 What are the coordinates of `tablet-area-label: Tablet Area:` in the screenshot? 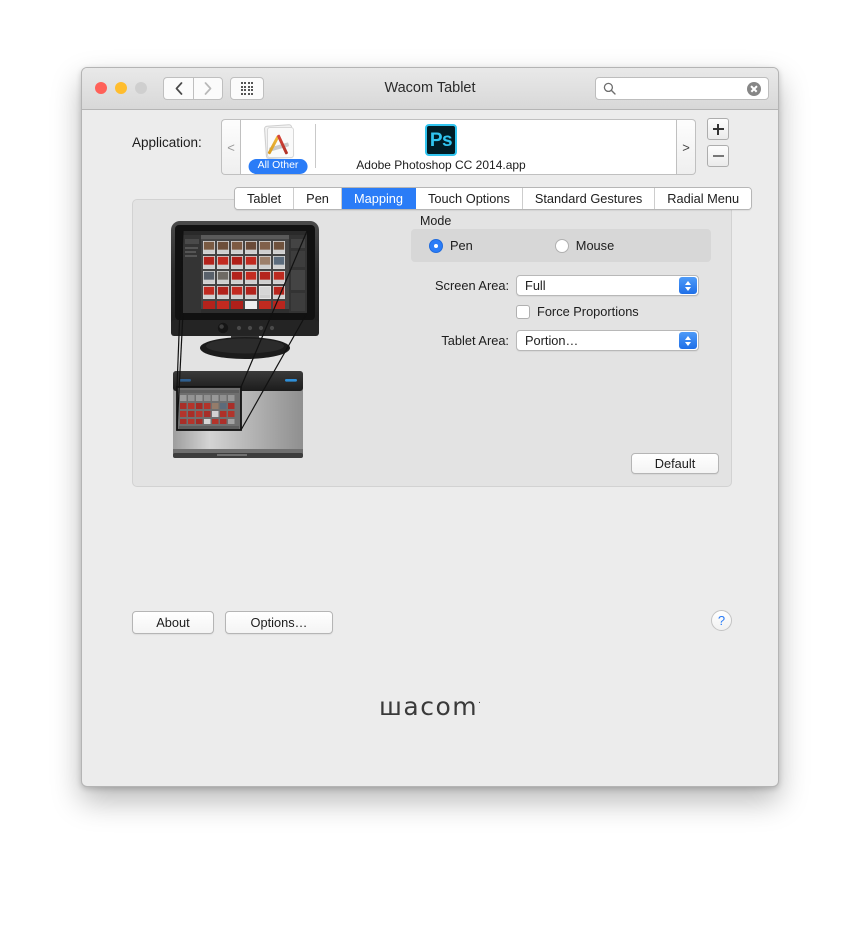 It's located at (475, 340).